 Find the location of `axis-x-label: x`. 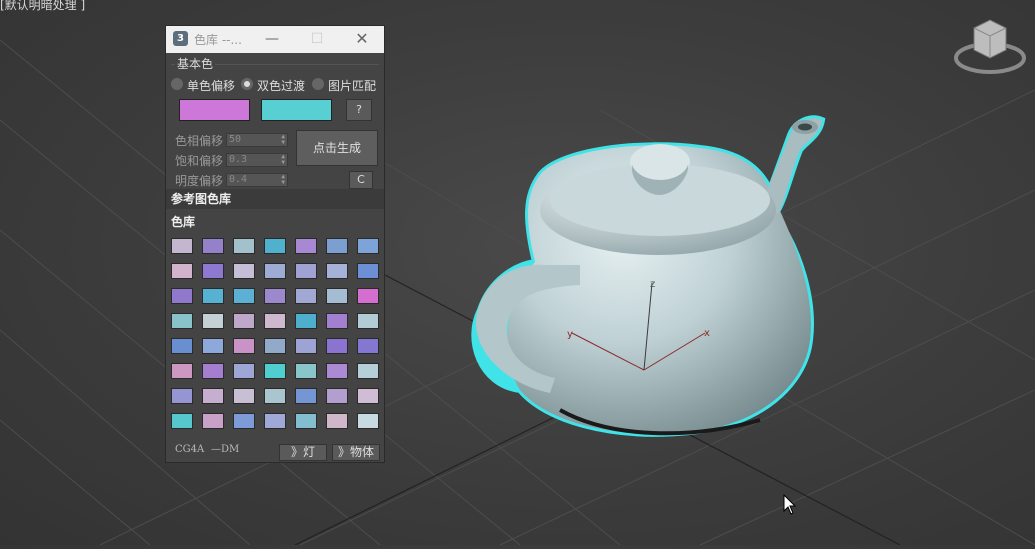

axis-x-label: x is located at coordinates (707, 333).